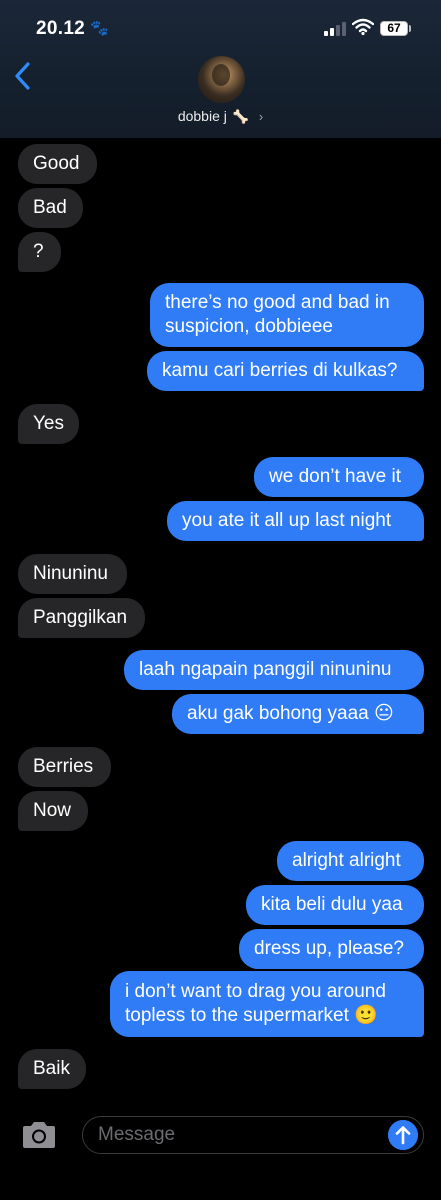 Image resolution: width=441 pixels, height=1200 pixels. I want to click on message-text: Baik, so click(51, 1068).